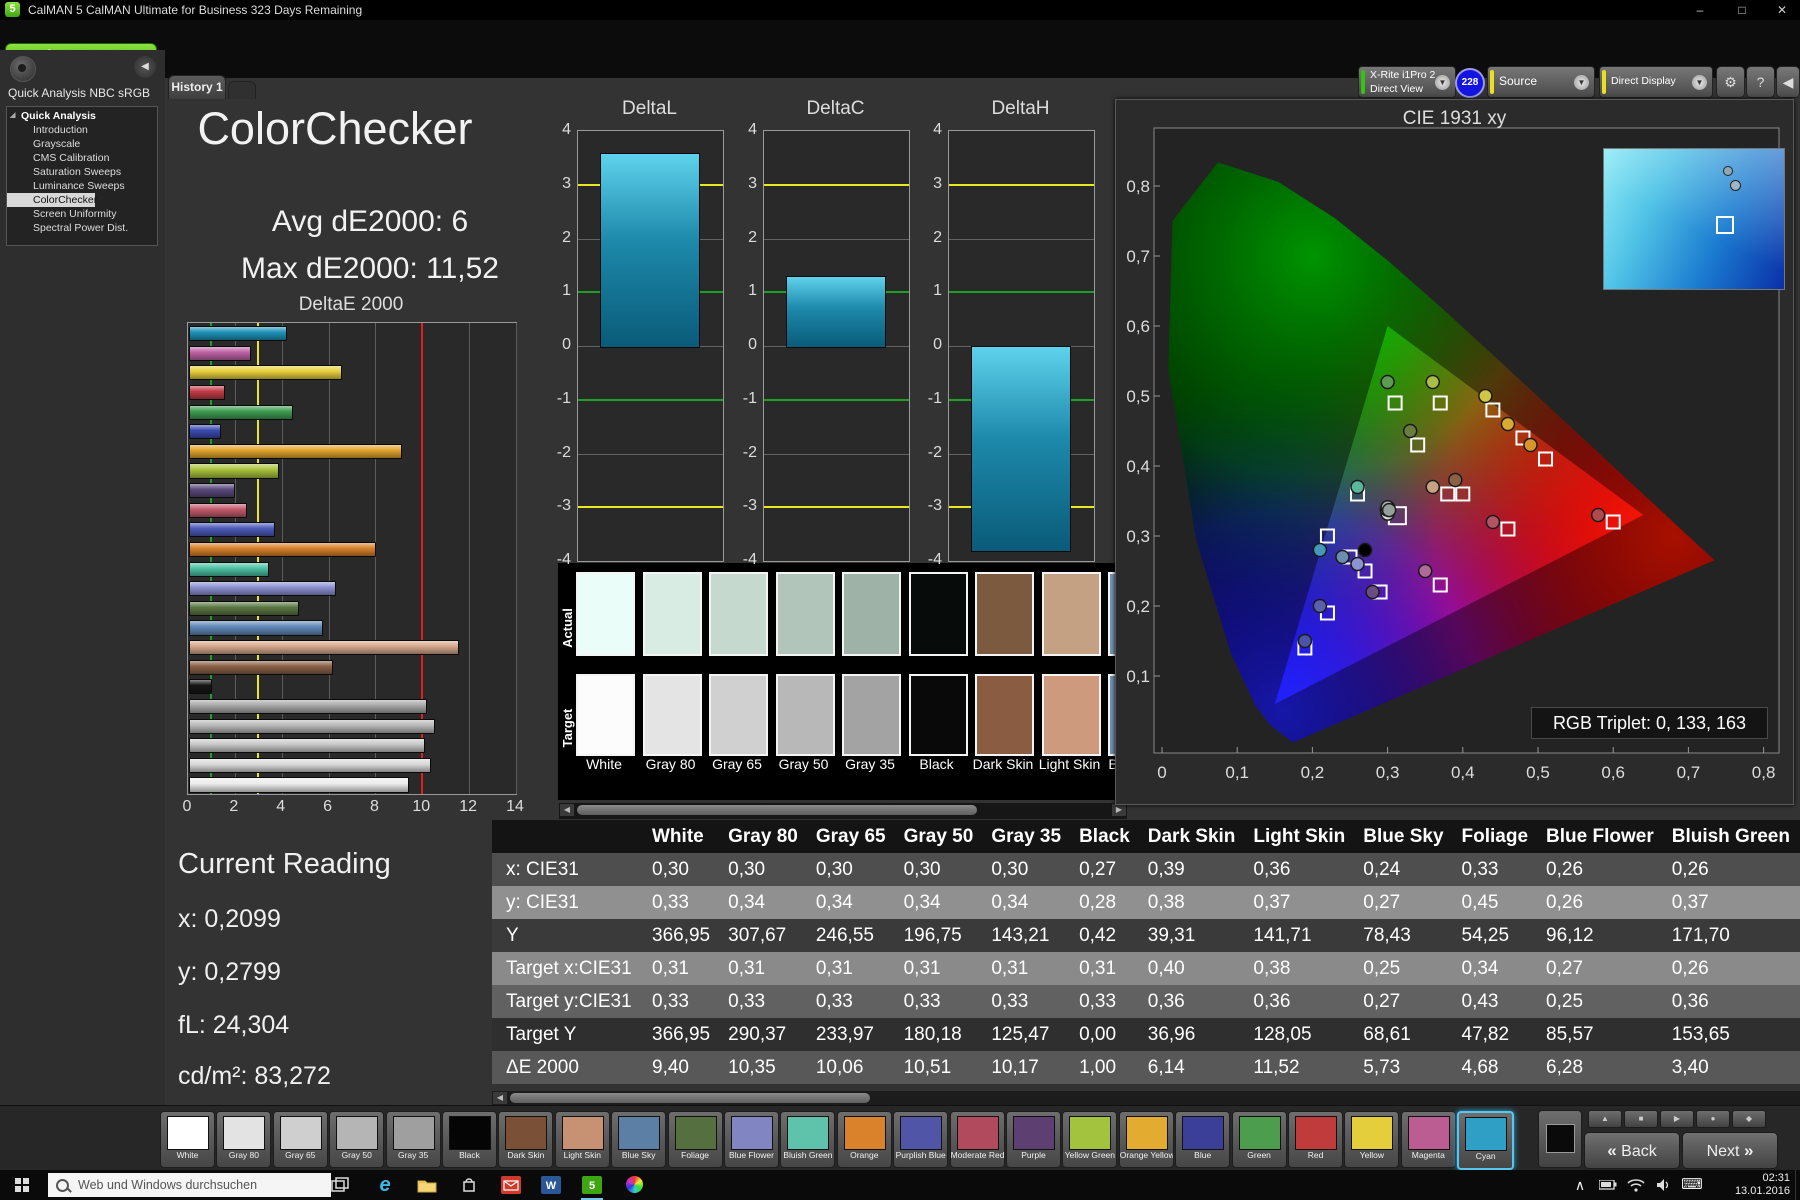 This screenshot has width=1800, height=1200. Describe the element at coordinates (1760, 82) in the screenshot. I see `help-button: ?` at that location.